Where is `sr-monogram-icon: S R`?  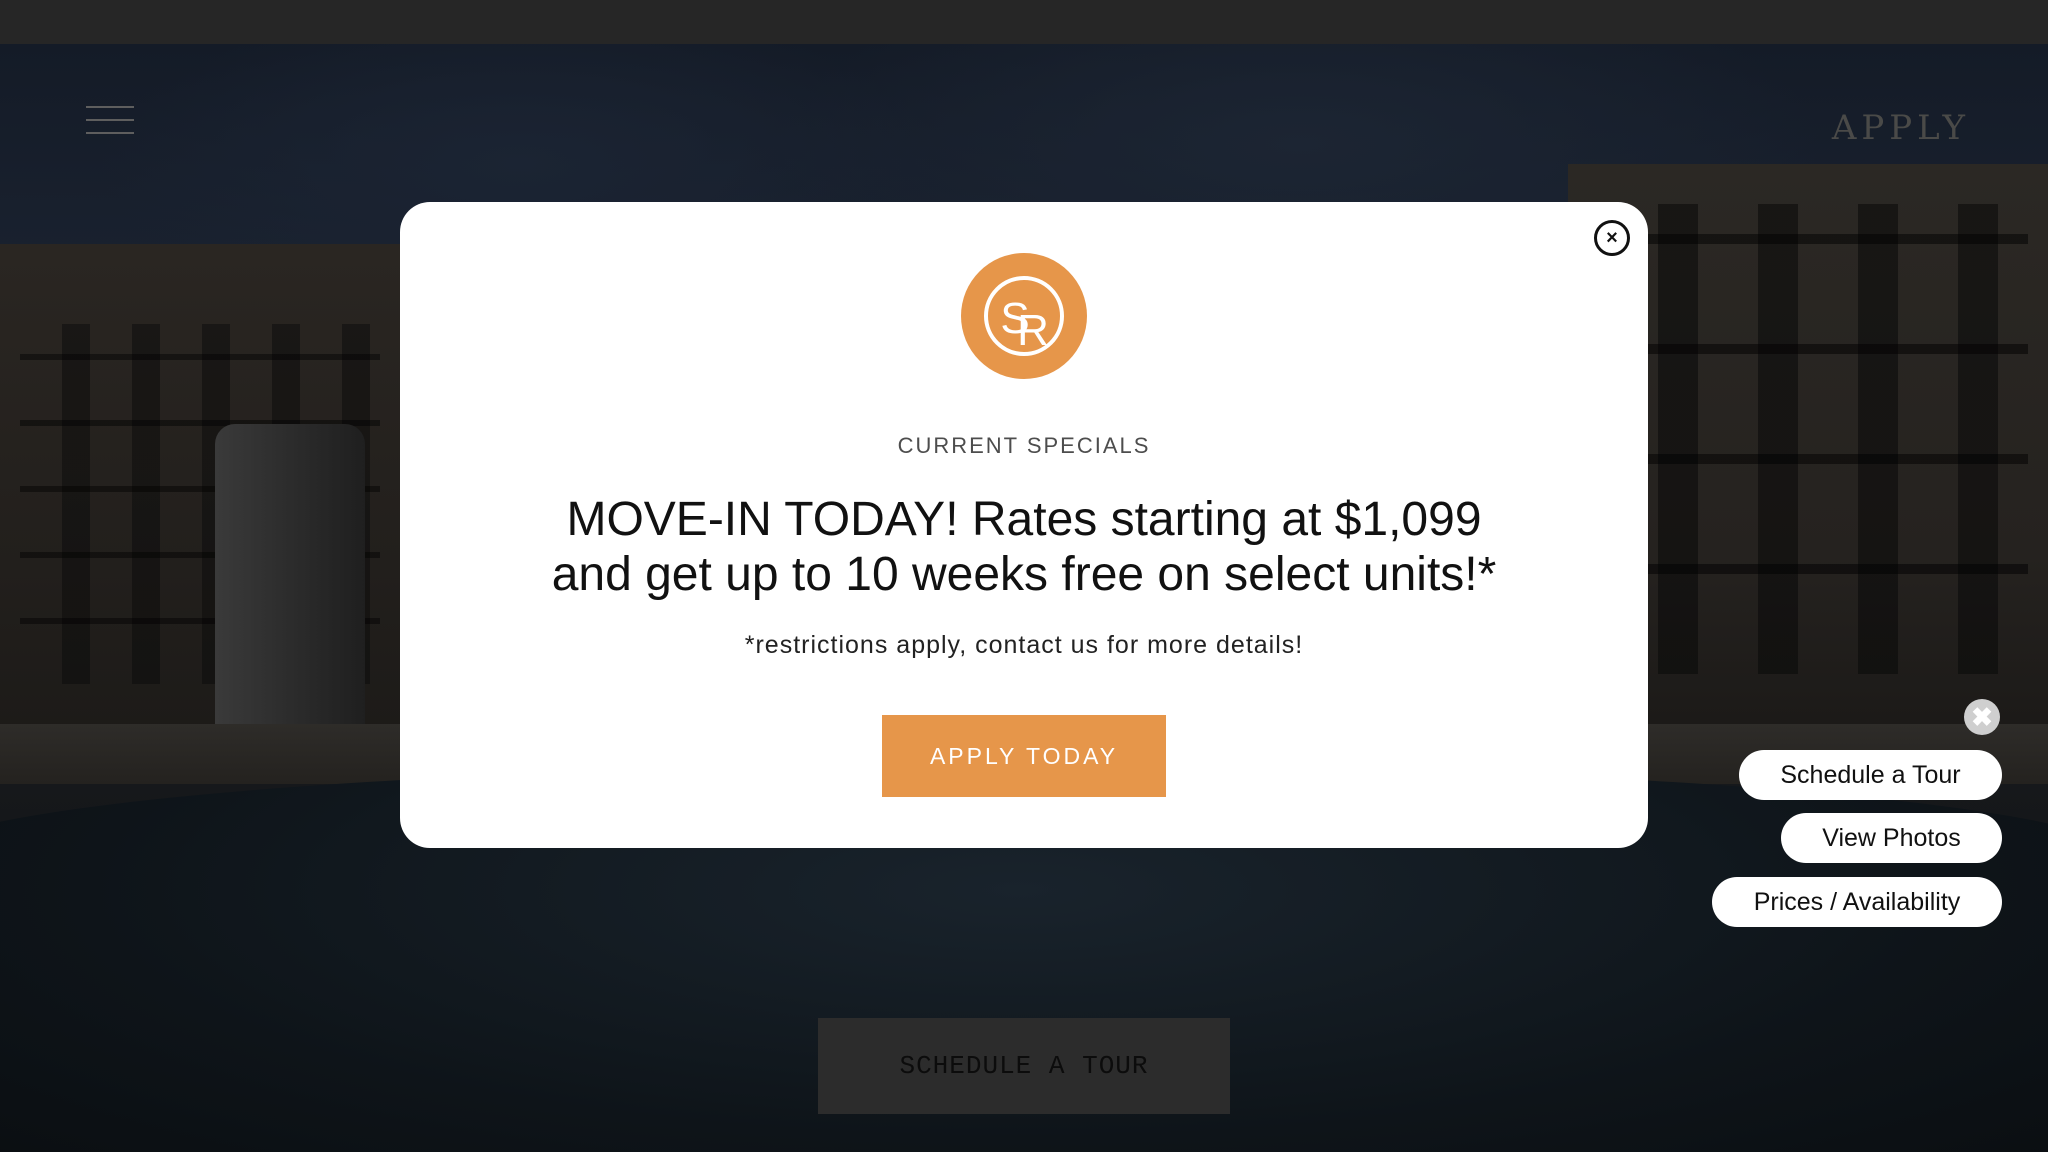 sr-monogram-icon: S R is located at coordinates (1024, 316).